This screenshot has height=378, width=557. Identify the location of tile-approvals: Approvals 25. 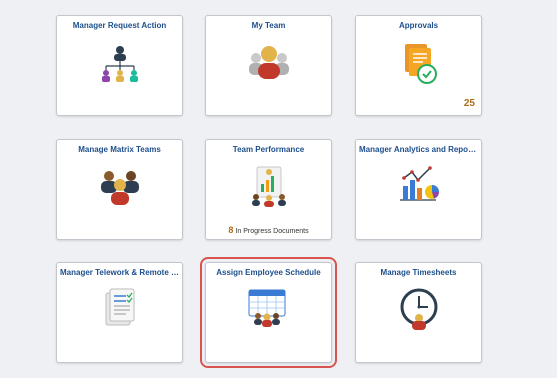
(418, 65).